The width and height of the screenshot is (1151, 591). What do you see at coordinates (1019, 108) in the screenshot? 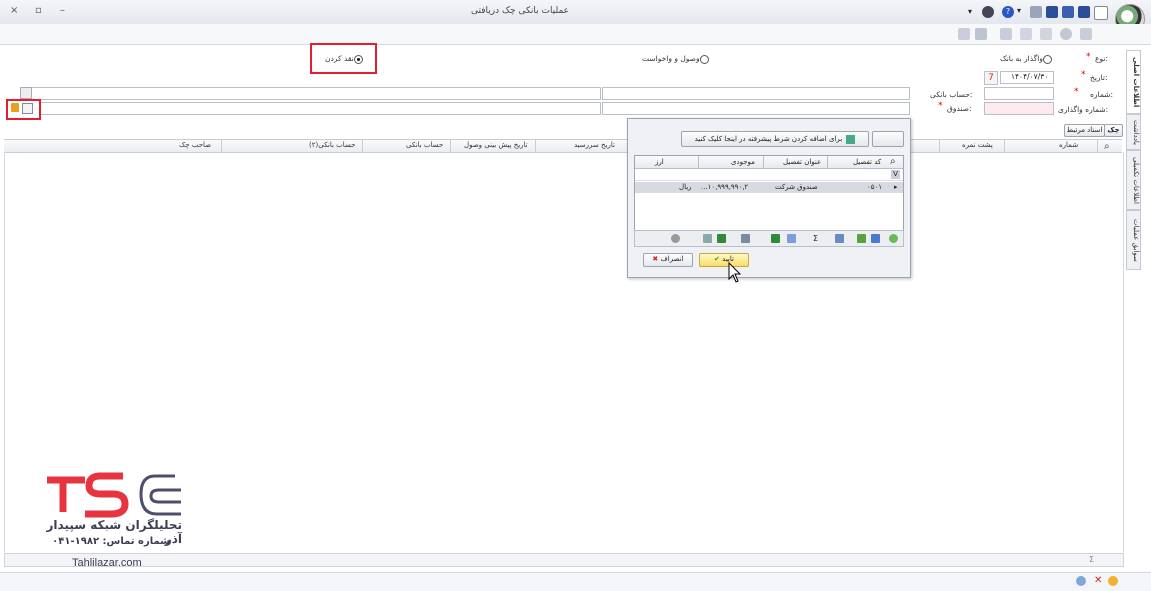
I see `assign-number-field` at bounding box center [1019, 108].